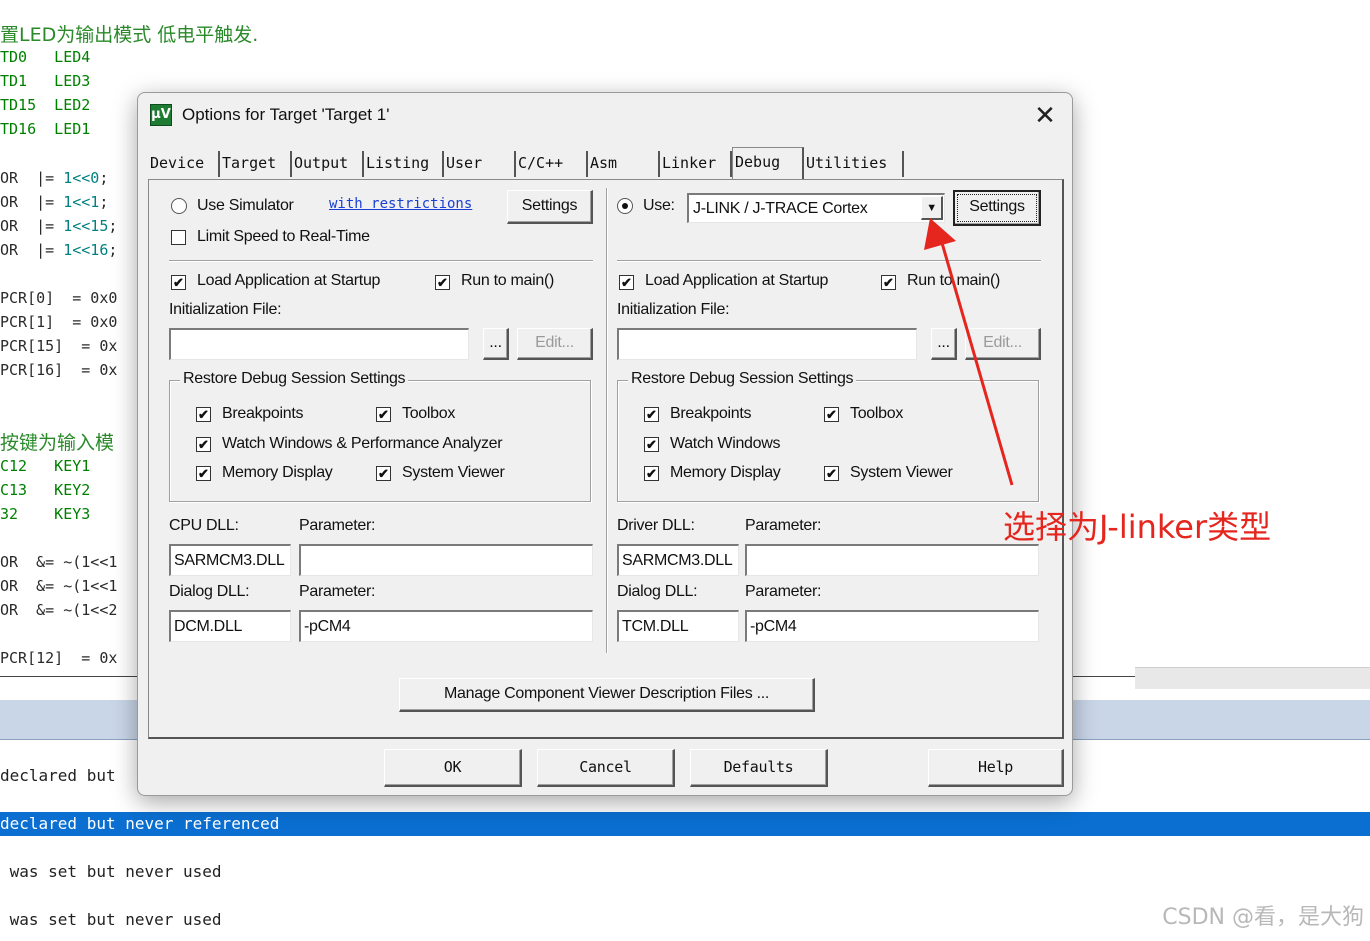  Describe the element at coordinates (184, 164) in the screenshot. I see `tab-device: Device` at that location.